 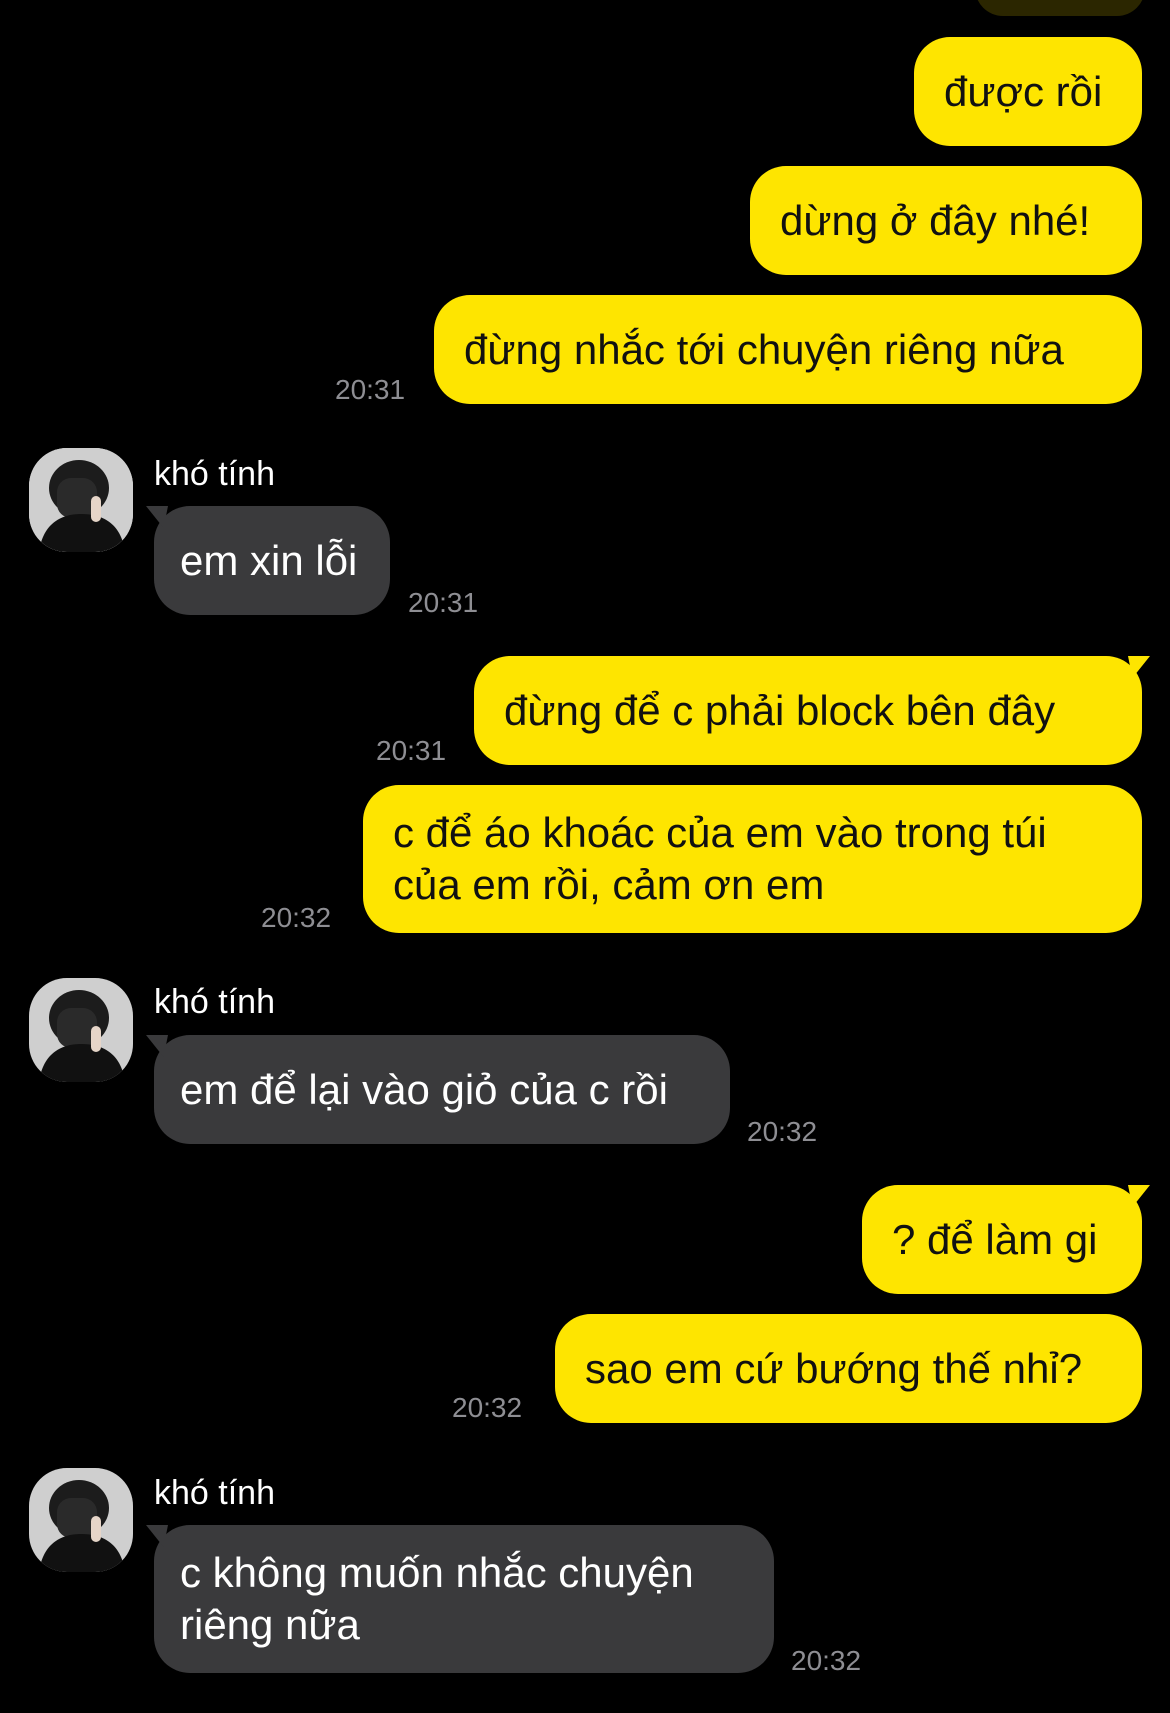 I want to click on outgoing-message-bubble: ? để làm gi, so click(x=1006, y=1239).